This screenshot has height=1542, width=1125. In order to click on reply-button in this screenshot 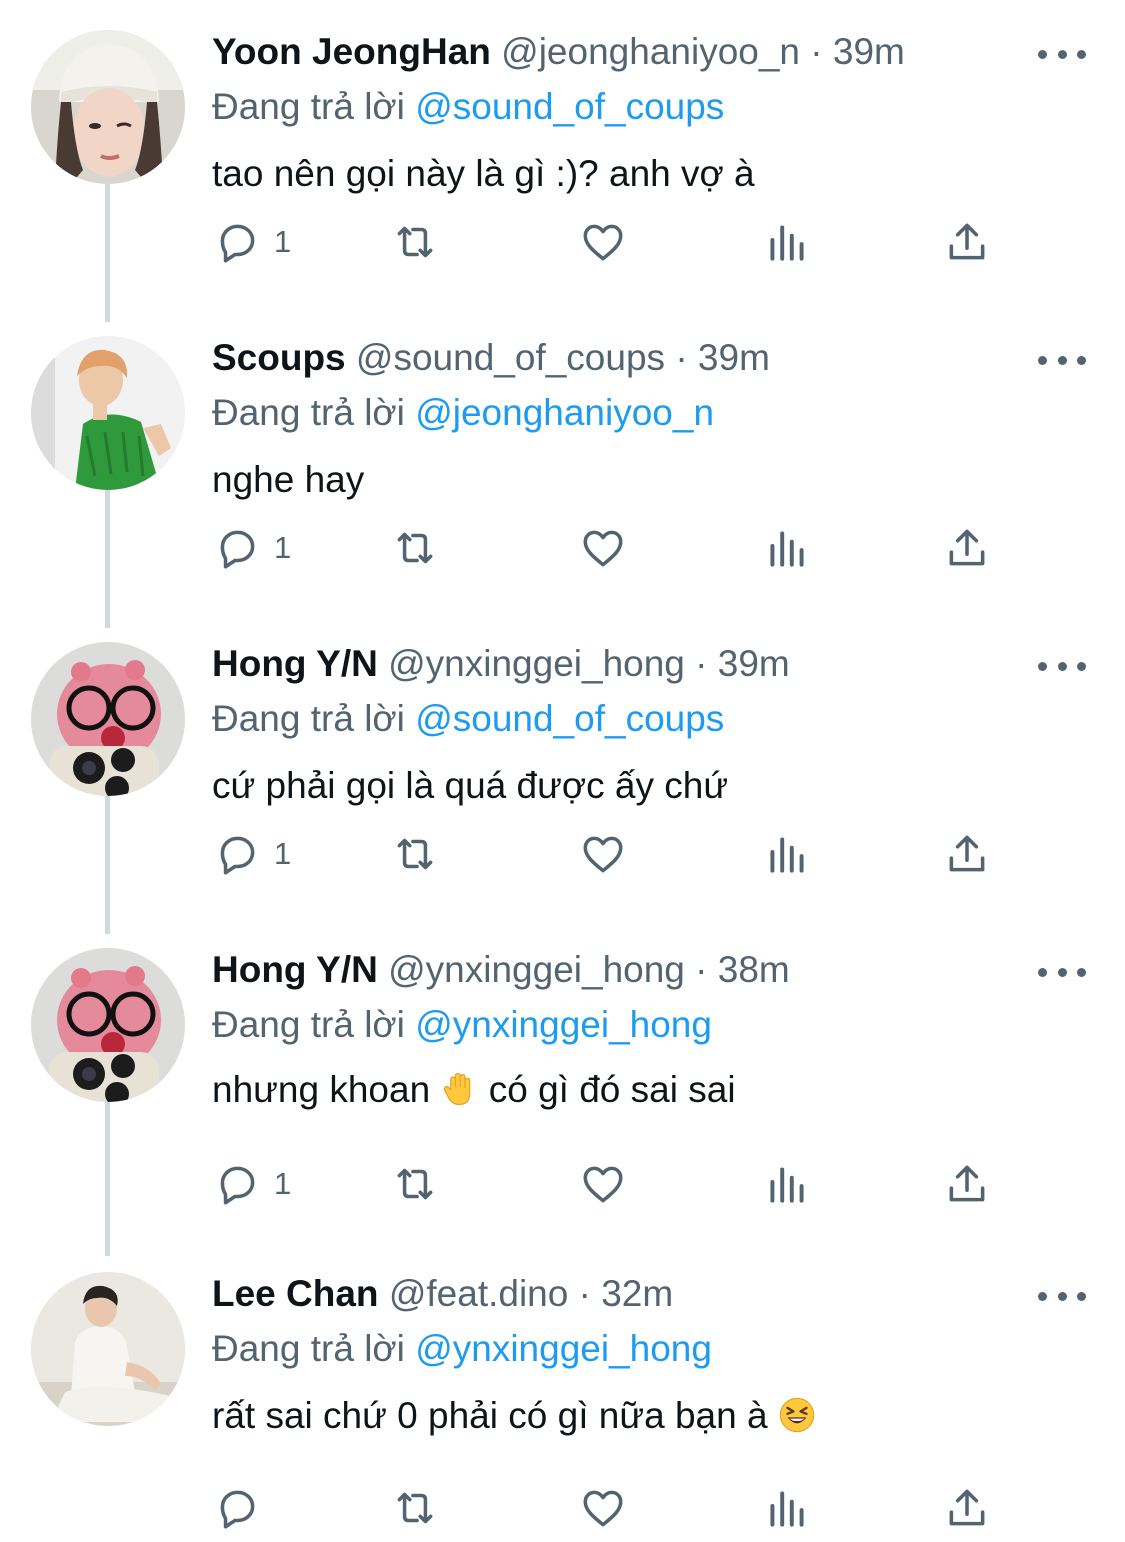, I will do `click(243, 1508)`.